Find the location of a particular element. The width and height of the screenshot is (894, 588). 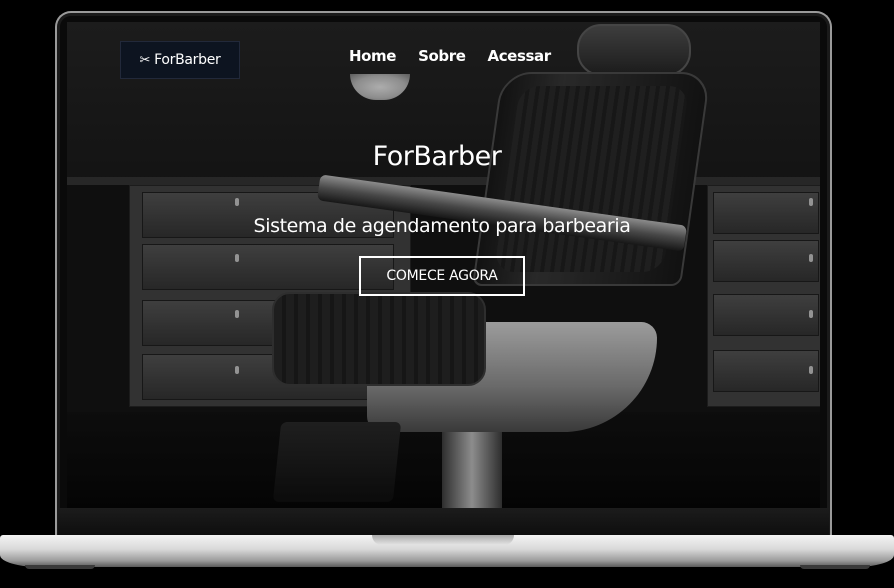

laptop-foot-left is located at coordinates (60, 567).